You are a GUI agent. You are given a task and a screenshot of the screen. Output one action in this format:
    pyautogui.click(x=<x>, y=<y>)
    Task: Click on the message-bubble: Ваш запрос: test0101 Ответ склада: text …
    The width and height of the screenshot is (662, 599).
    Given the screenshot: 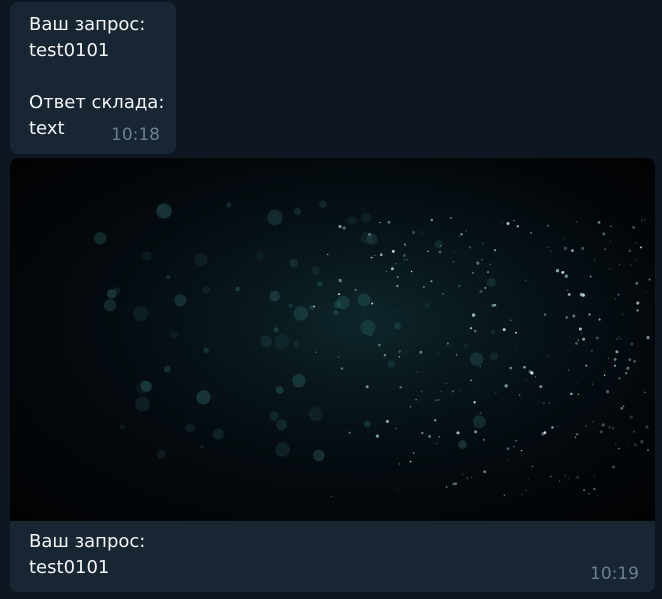 What is the action you would take?
    pyautogui.click(x=93, y=78)
    